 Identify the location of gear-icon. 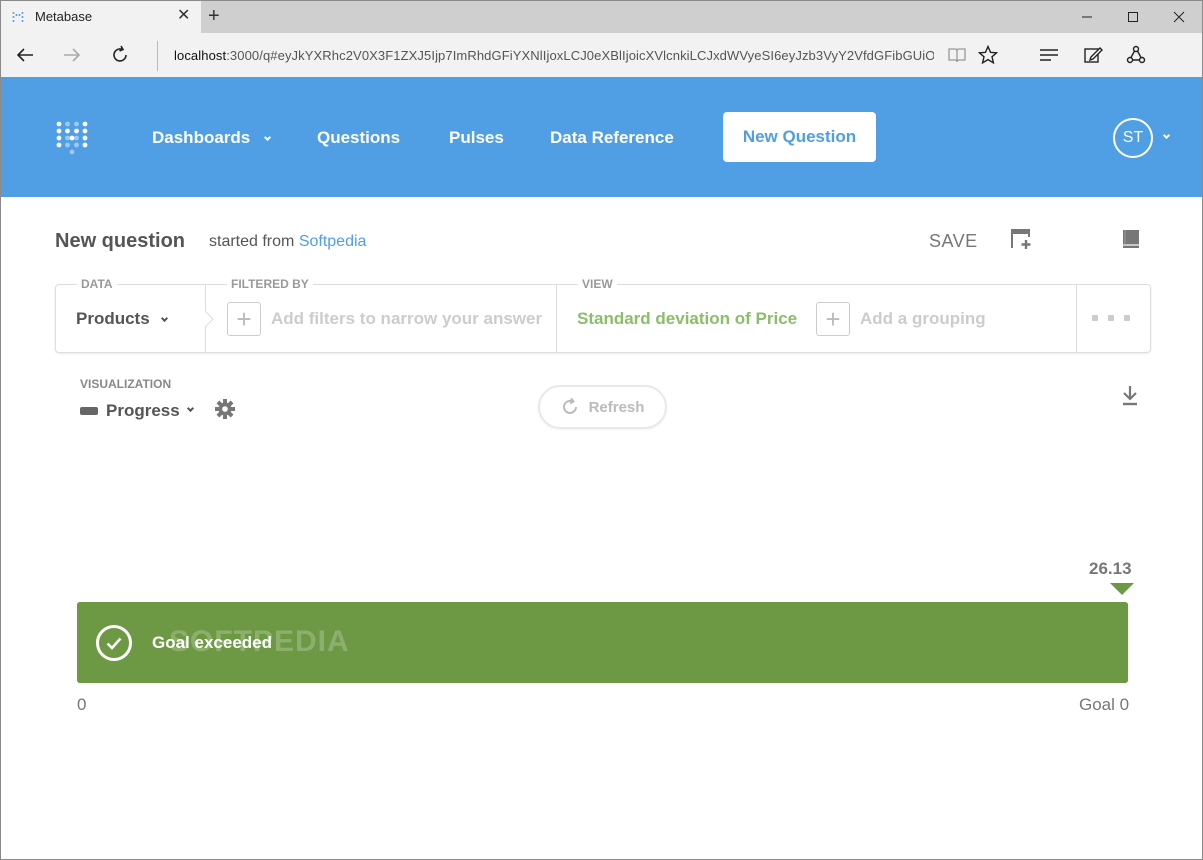
(225, 409).